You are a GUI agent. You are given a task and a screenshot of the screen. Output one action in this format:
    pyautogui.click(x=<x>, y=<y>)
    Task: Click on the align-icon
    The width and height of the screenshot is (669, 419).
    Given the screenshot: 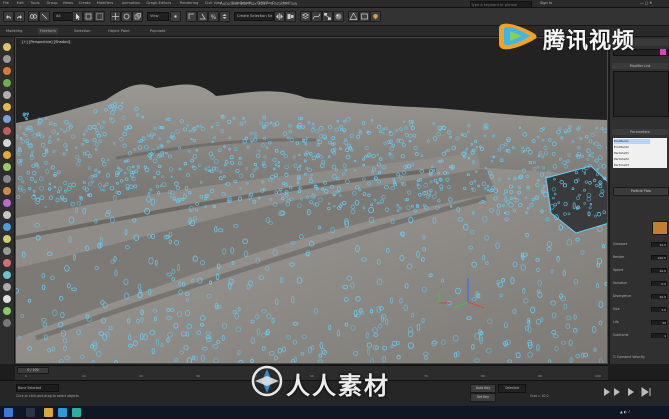 What is the action you would take?
    pyautogui.click(x=290, y=16)
    